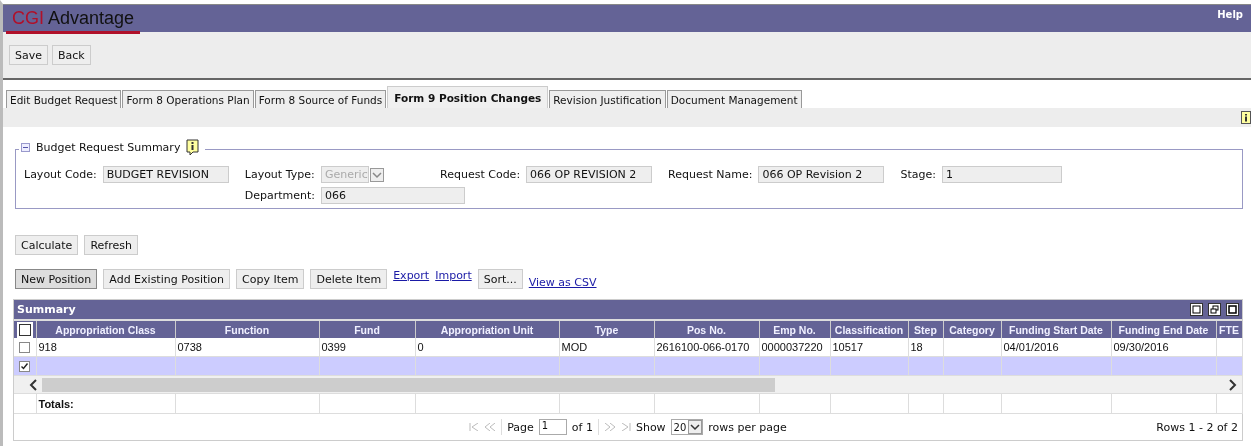 The image size is (1251, 446). Describe the element at coordinates (188, 99) in the screenshot. I see `tab: Form 8 Operations Plan` at that location.